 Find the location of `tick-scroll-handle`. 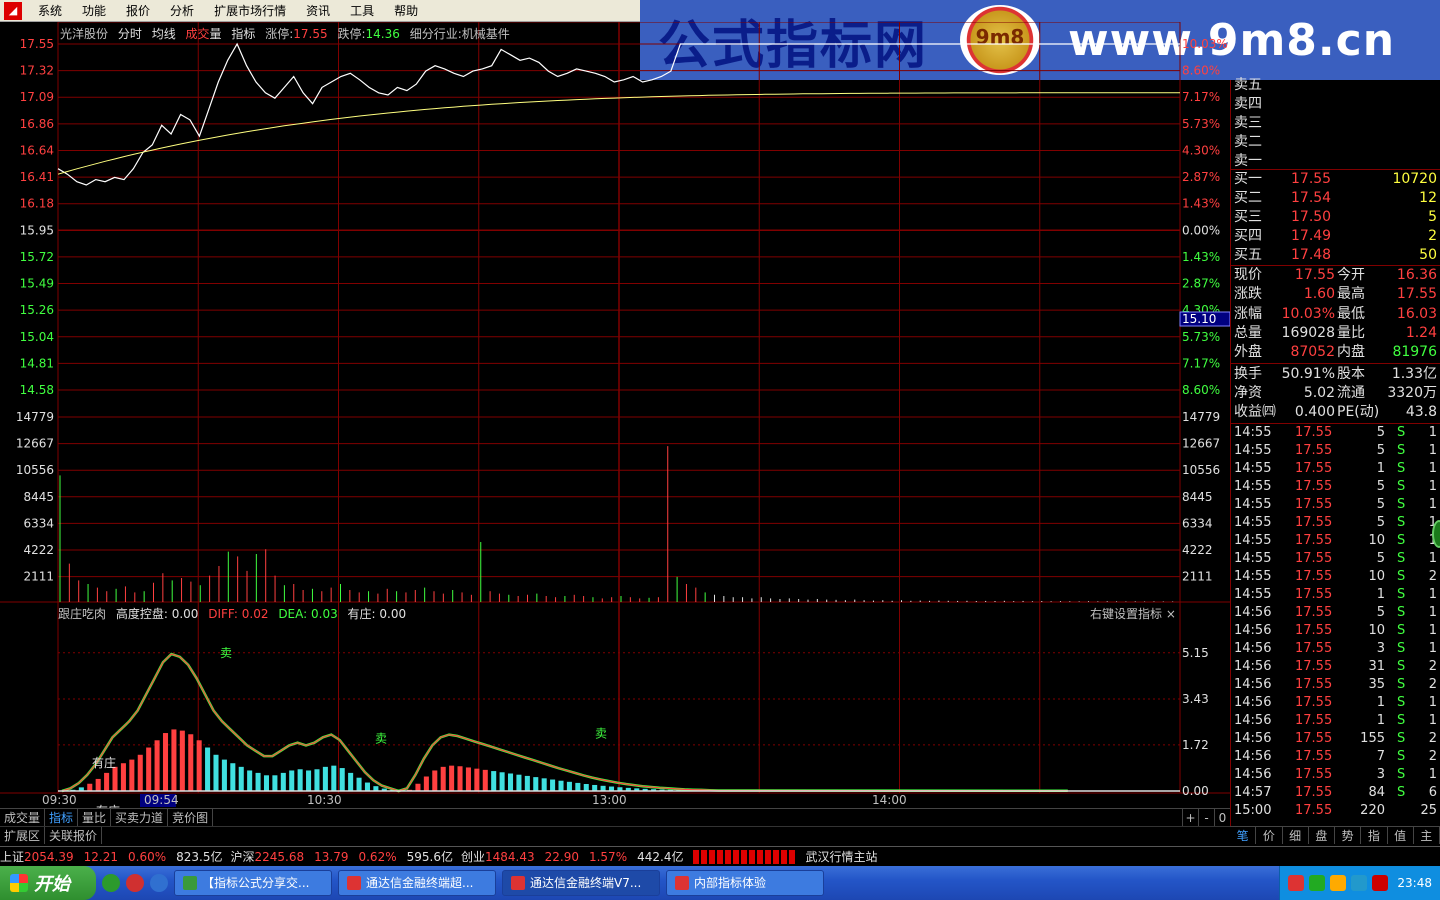

tick-scroll-handle is located at coordinates (1436, 534).